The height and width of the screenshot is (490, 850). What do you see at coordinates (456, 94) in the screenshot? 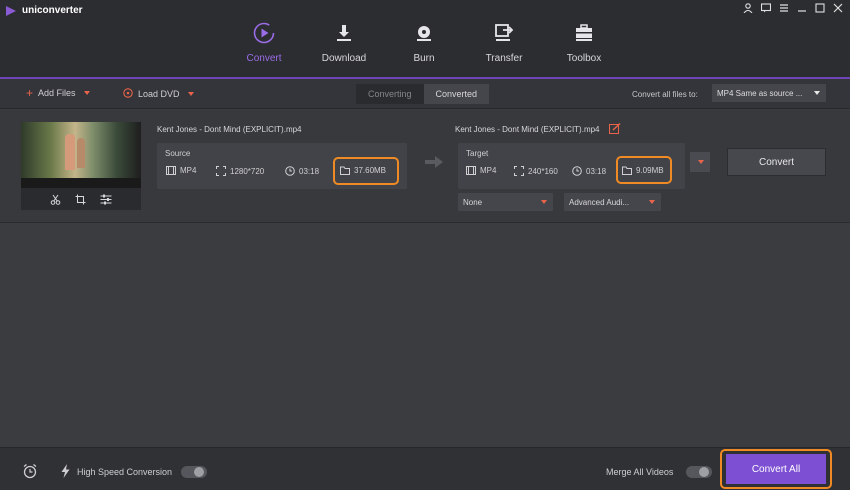
I see `tab-converted: Converted` at bounding box center [456, 94].